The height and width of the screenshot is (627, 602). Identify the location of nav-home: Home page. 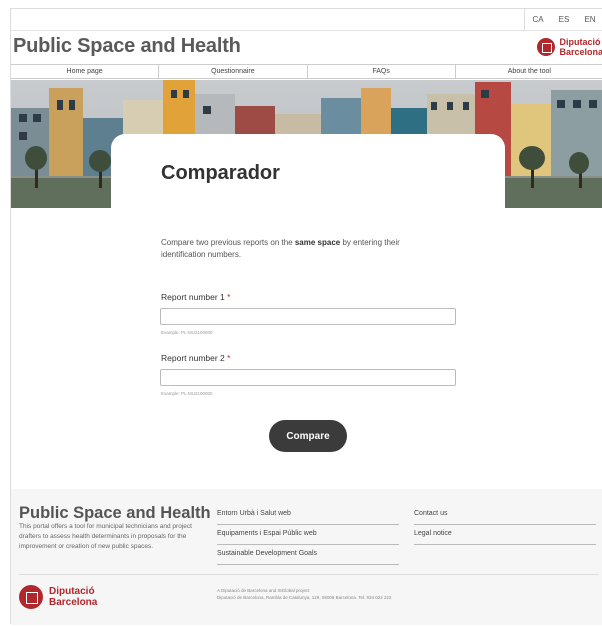
(85, 71).